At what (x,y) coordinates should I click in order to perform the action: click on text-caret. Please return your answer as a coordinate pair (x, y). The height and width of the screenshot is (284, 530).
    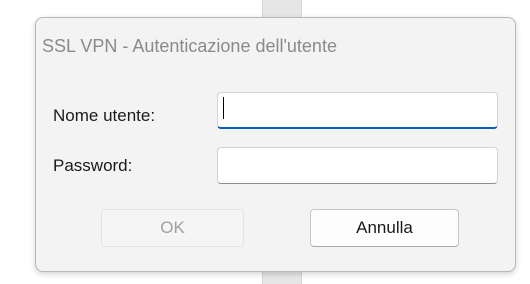
    Looking at the image, I should click on (223, 108).